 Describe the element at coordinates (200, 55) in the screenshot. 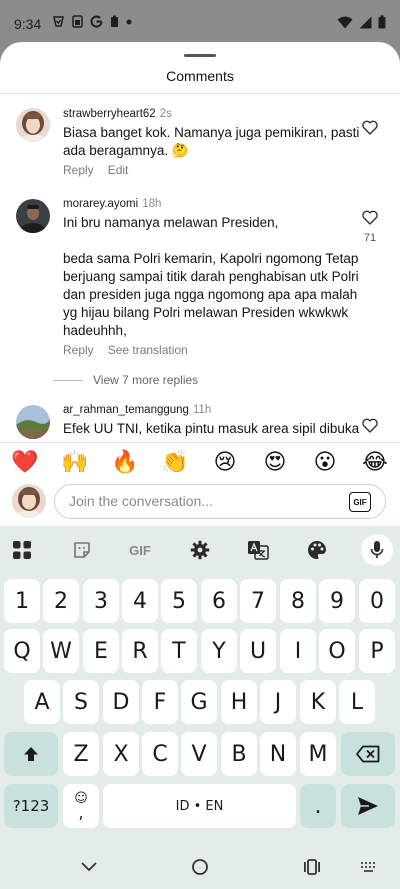

I see `drag-handle` at that location.